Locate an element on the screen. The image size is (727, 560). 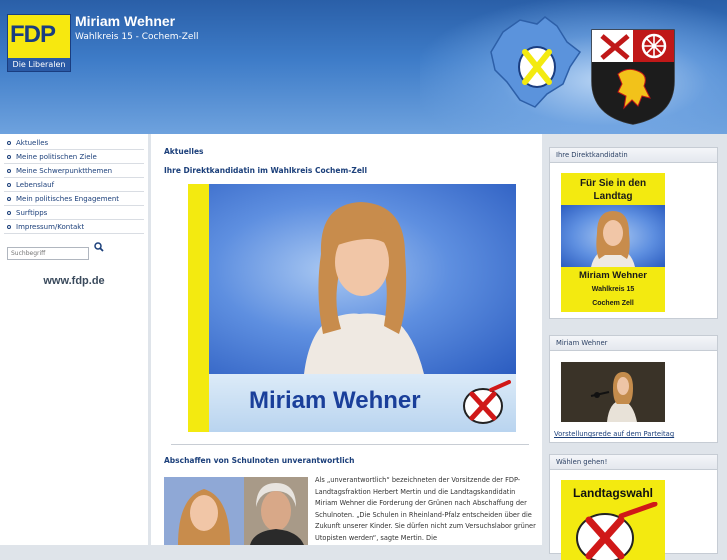
nav-item-label: Surftipps is located at coordinates (32, 213).